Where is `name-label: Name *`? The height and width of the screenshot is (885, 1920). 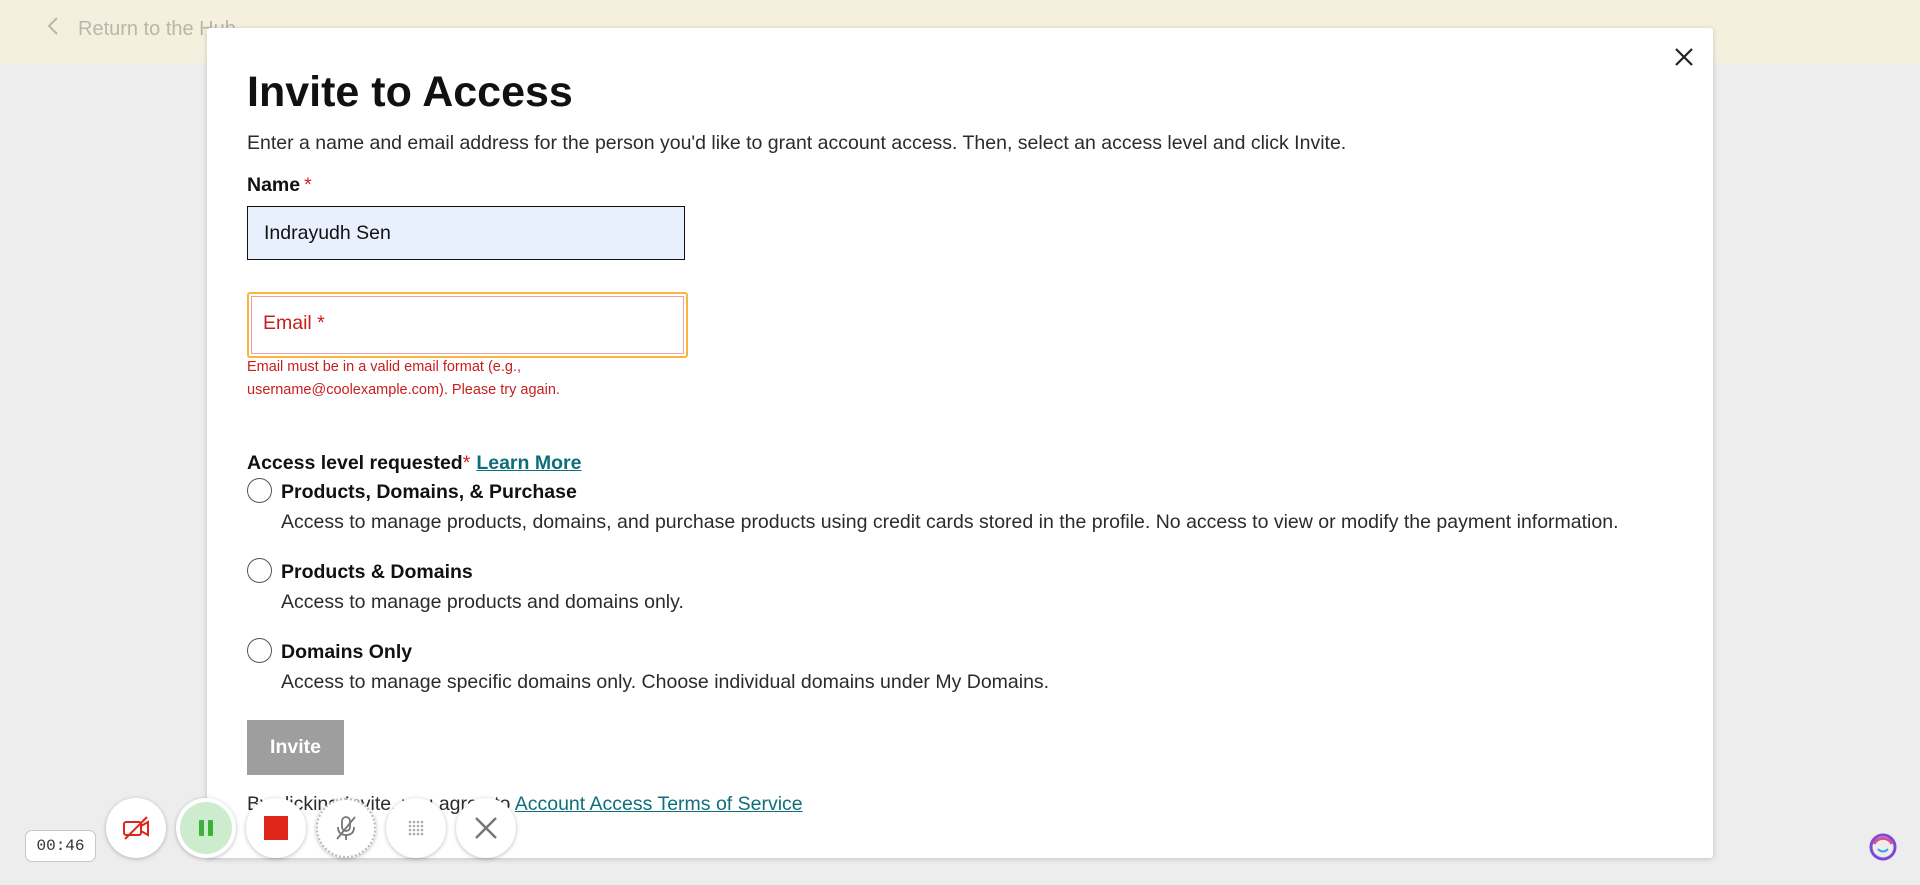
name-label: Name * is located at coordinates (279, 185).